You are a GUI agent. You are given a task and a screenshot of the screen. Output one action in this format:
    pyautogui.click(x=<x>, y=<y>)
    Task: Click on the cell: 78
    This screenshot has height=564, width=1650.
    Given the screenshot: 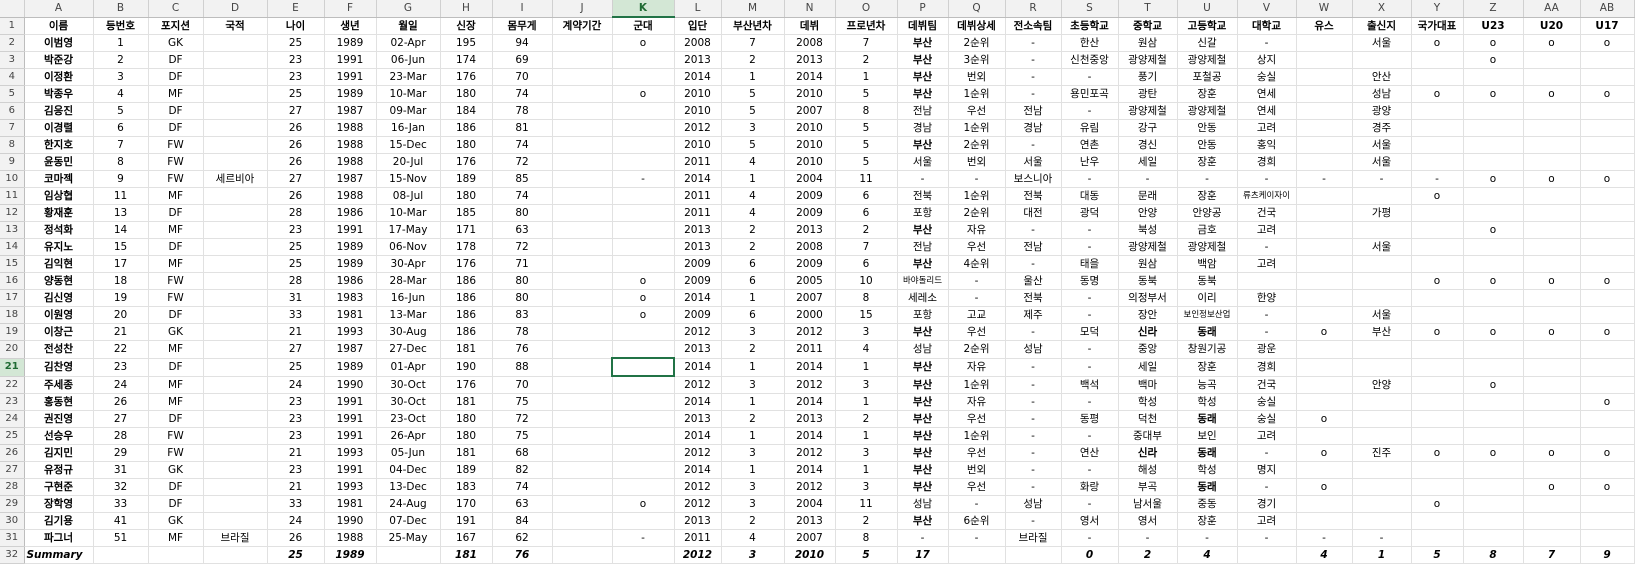 What is the action you would take?
    pyautogui.click(x=522, y=332)
    